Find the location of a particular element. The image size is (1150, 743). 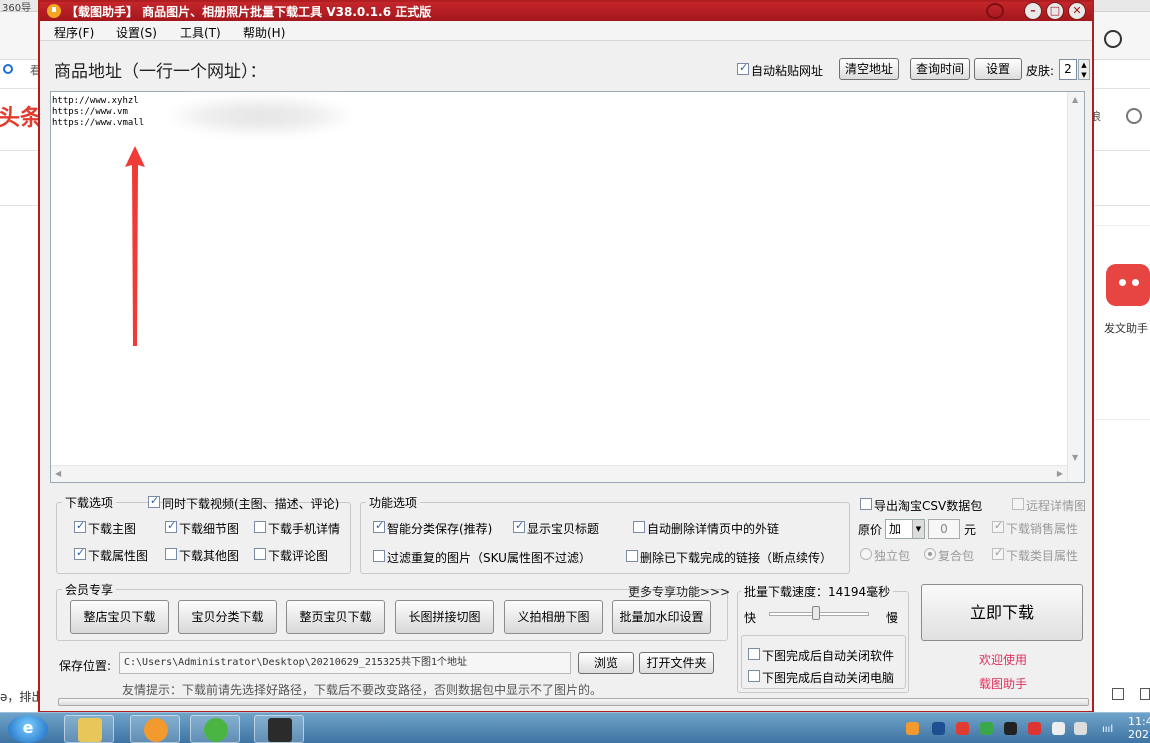

tray-app-icon is located at coordinates (962, 728).